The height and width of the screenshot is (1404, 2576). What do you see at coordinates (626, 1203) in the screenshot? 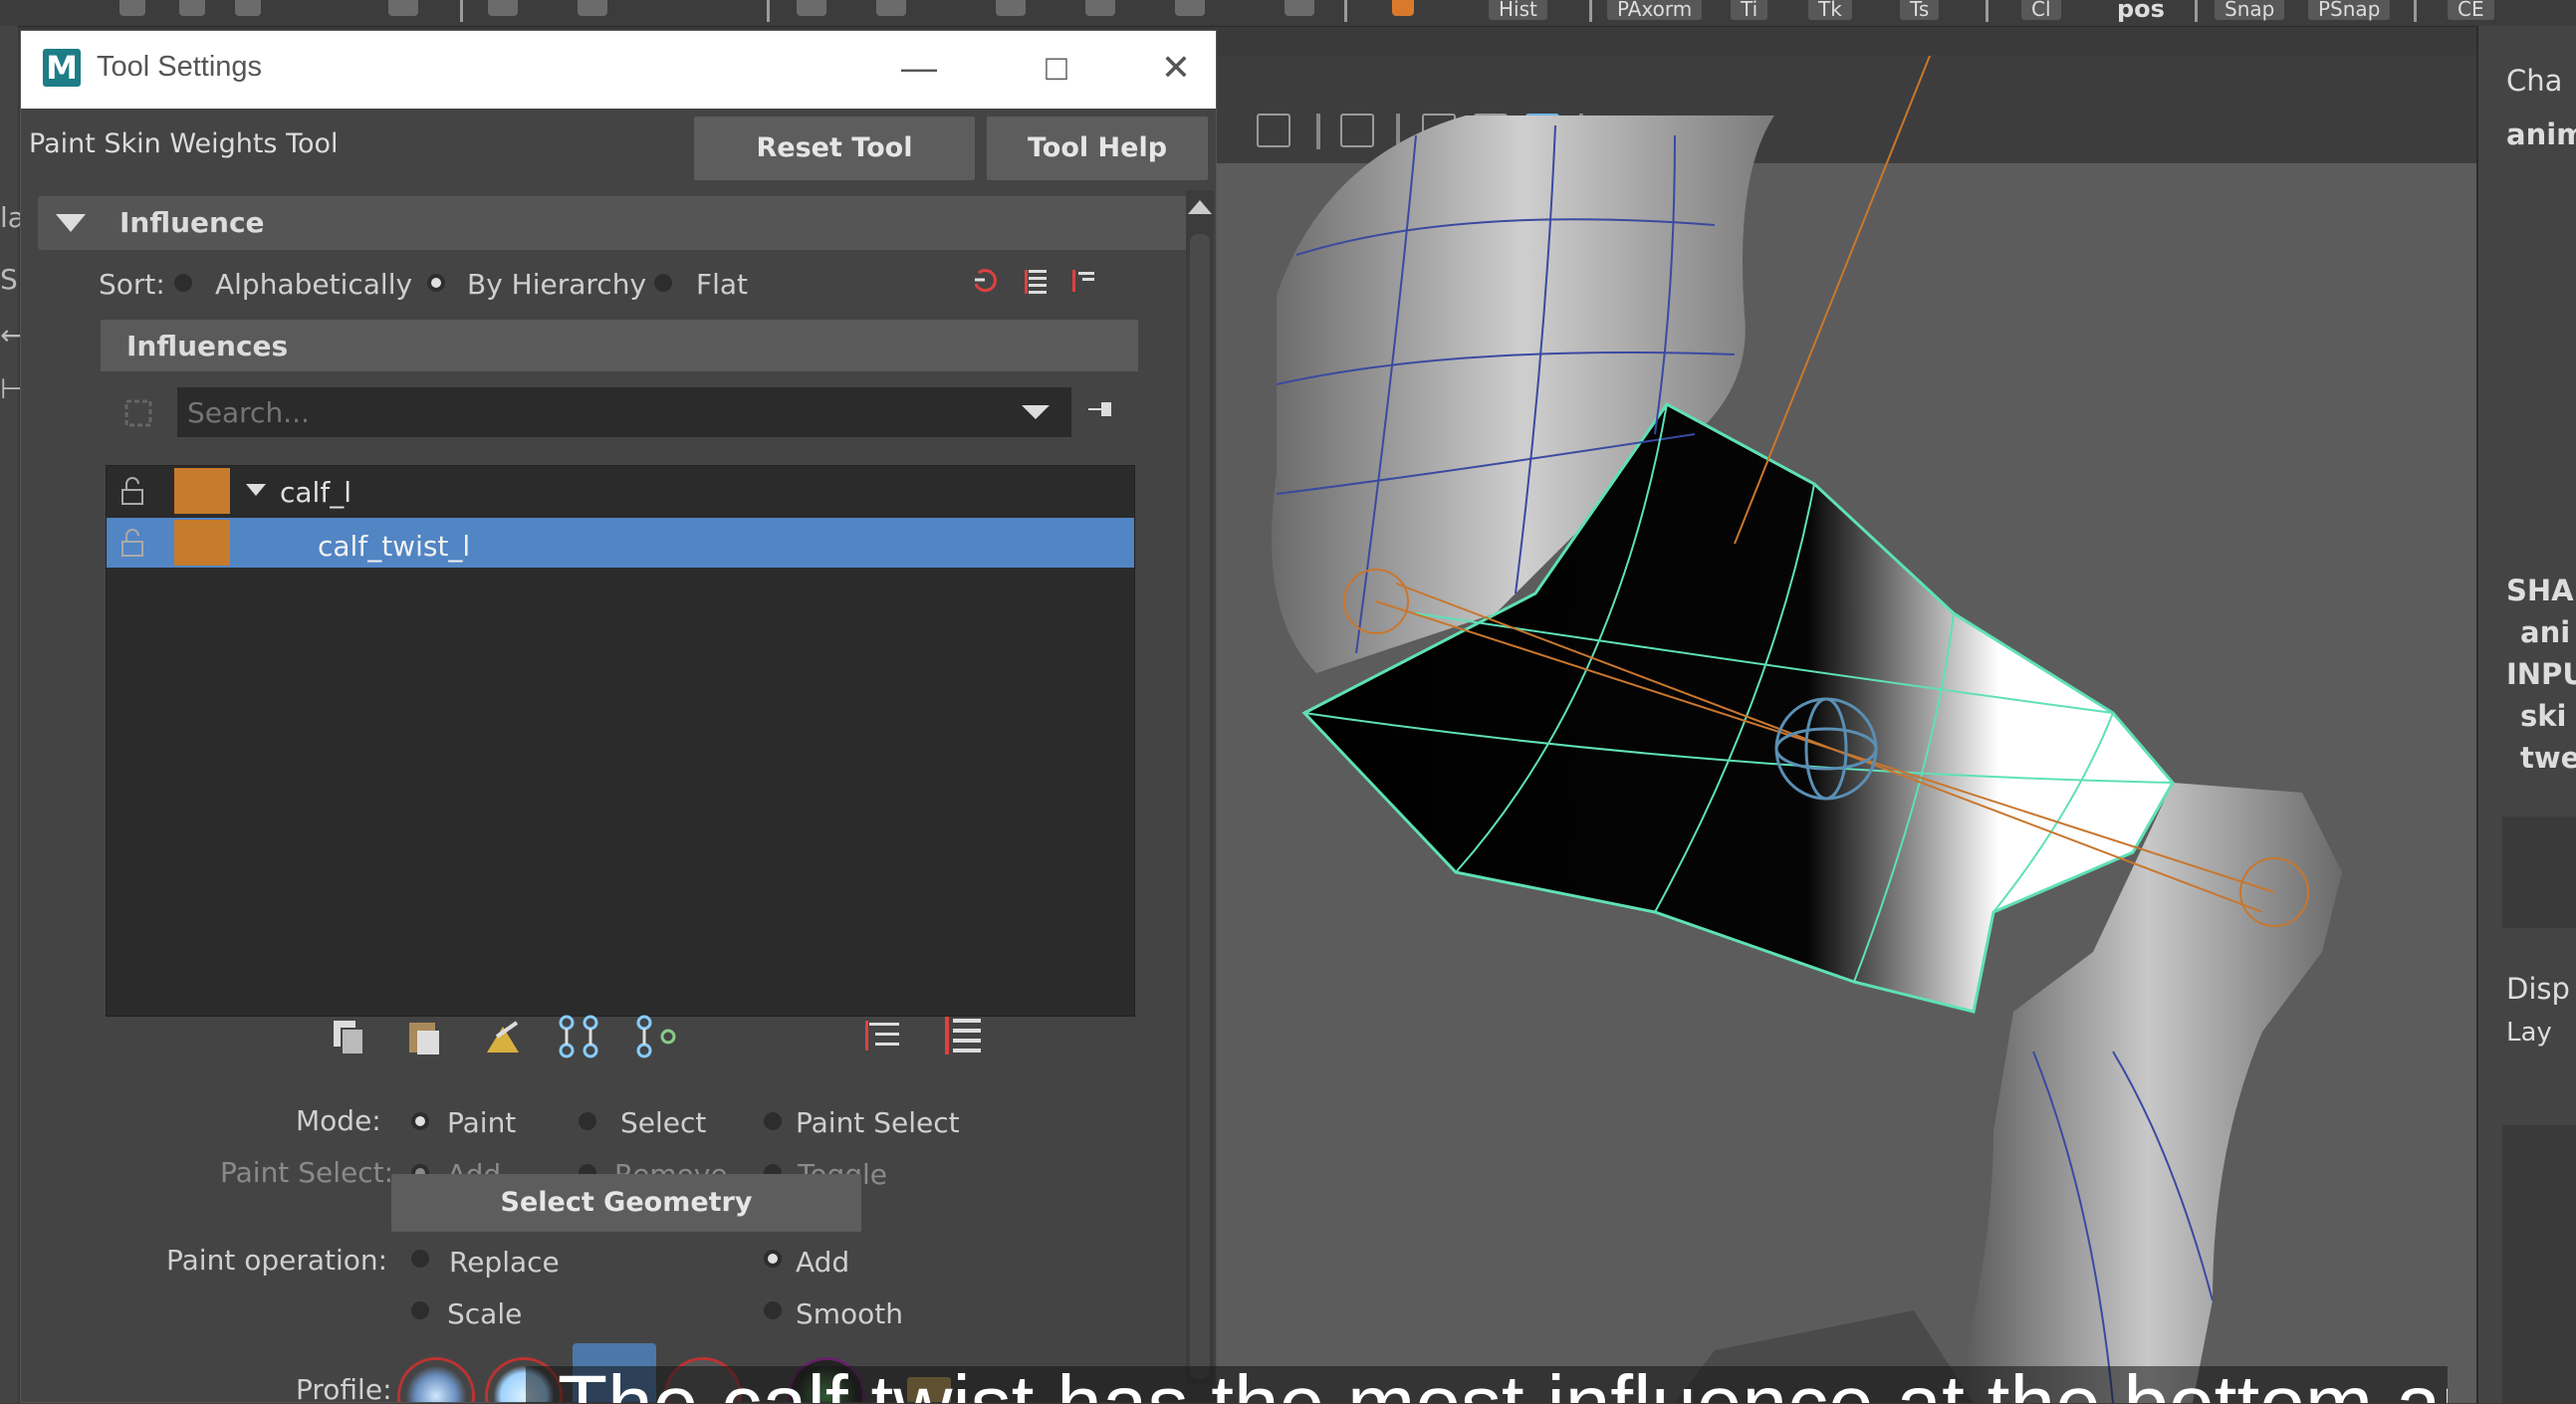
I see `select-geometry-button: Select Geometry` at bounding box center [626, 1203].